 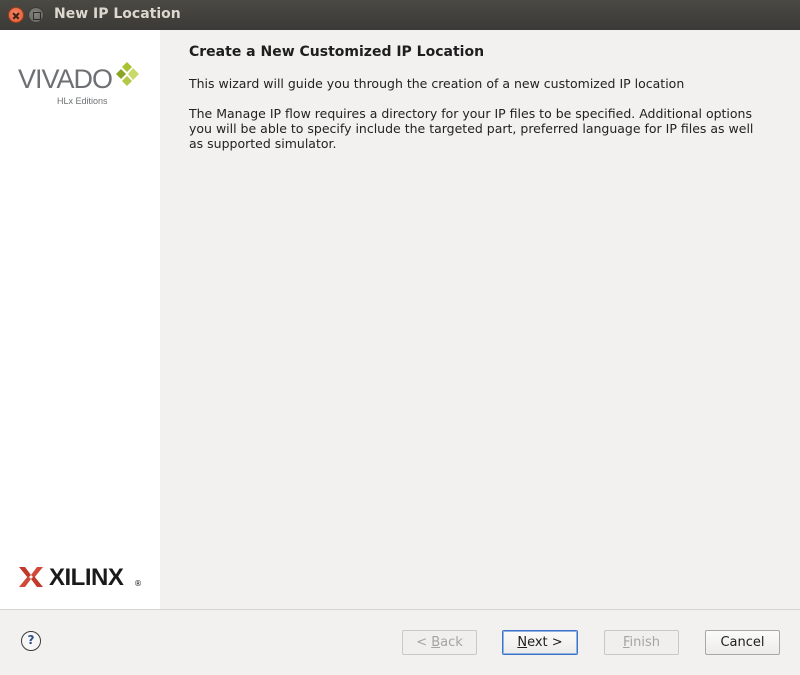 I want to click on back-button-mnemonic: B, so click(x=436, y=642).